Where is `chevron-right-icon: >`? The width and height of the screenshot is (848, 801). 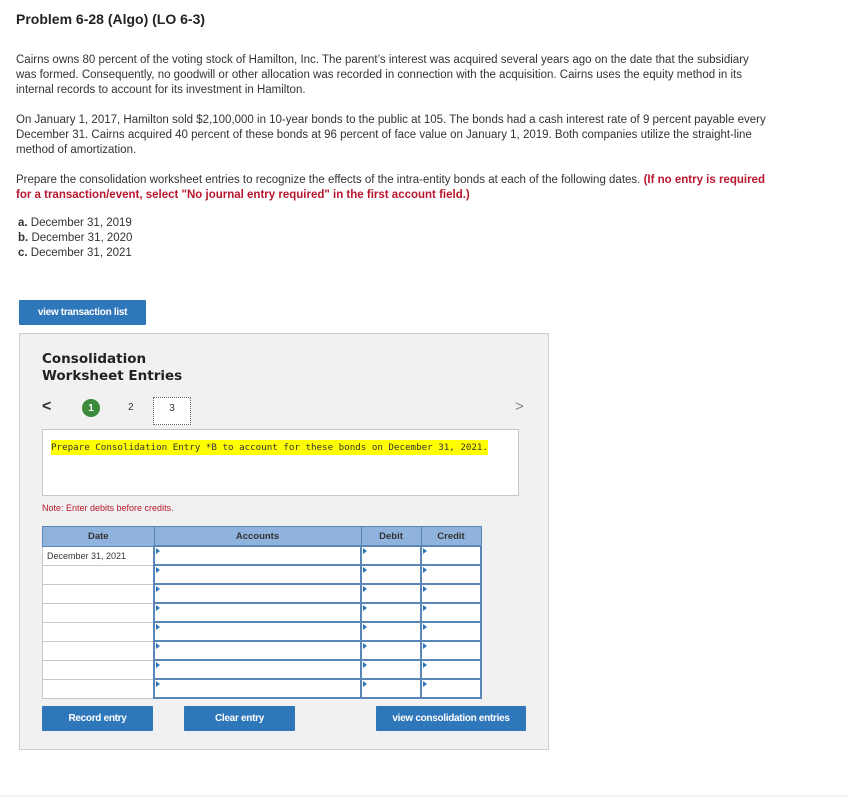 chevron-right-icon: > is located at coordinates (519, 406).